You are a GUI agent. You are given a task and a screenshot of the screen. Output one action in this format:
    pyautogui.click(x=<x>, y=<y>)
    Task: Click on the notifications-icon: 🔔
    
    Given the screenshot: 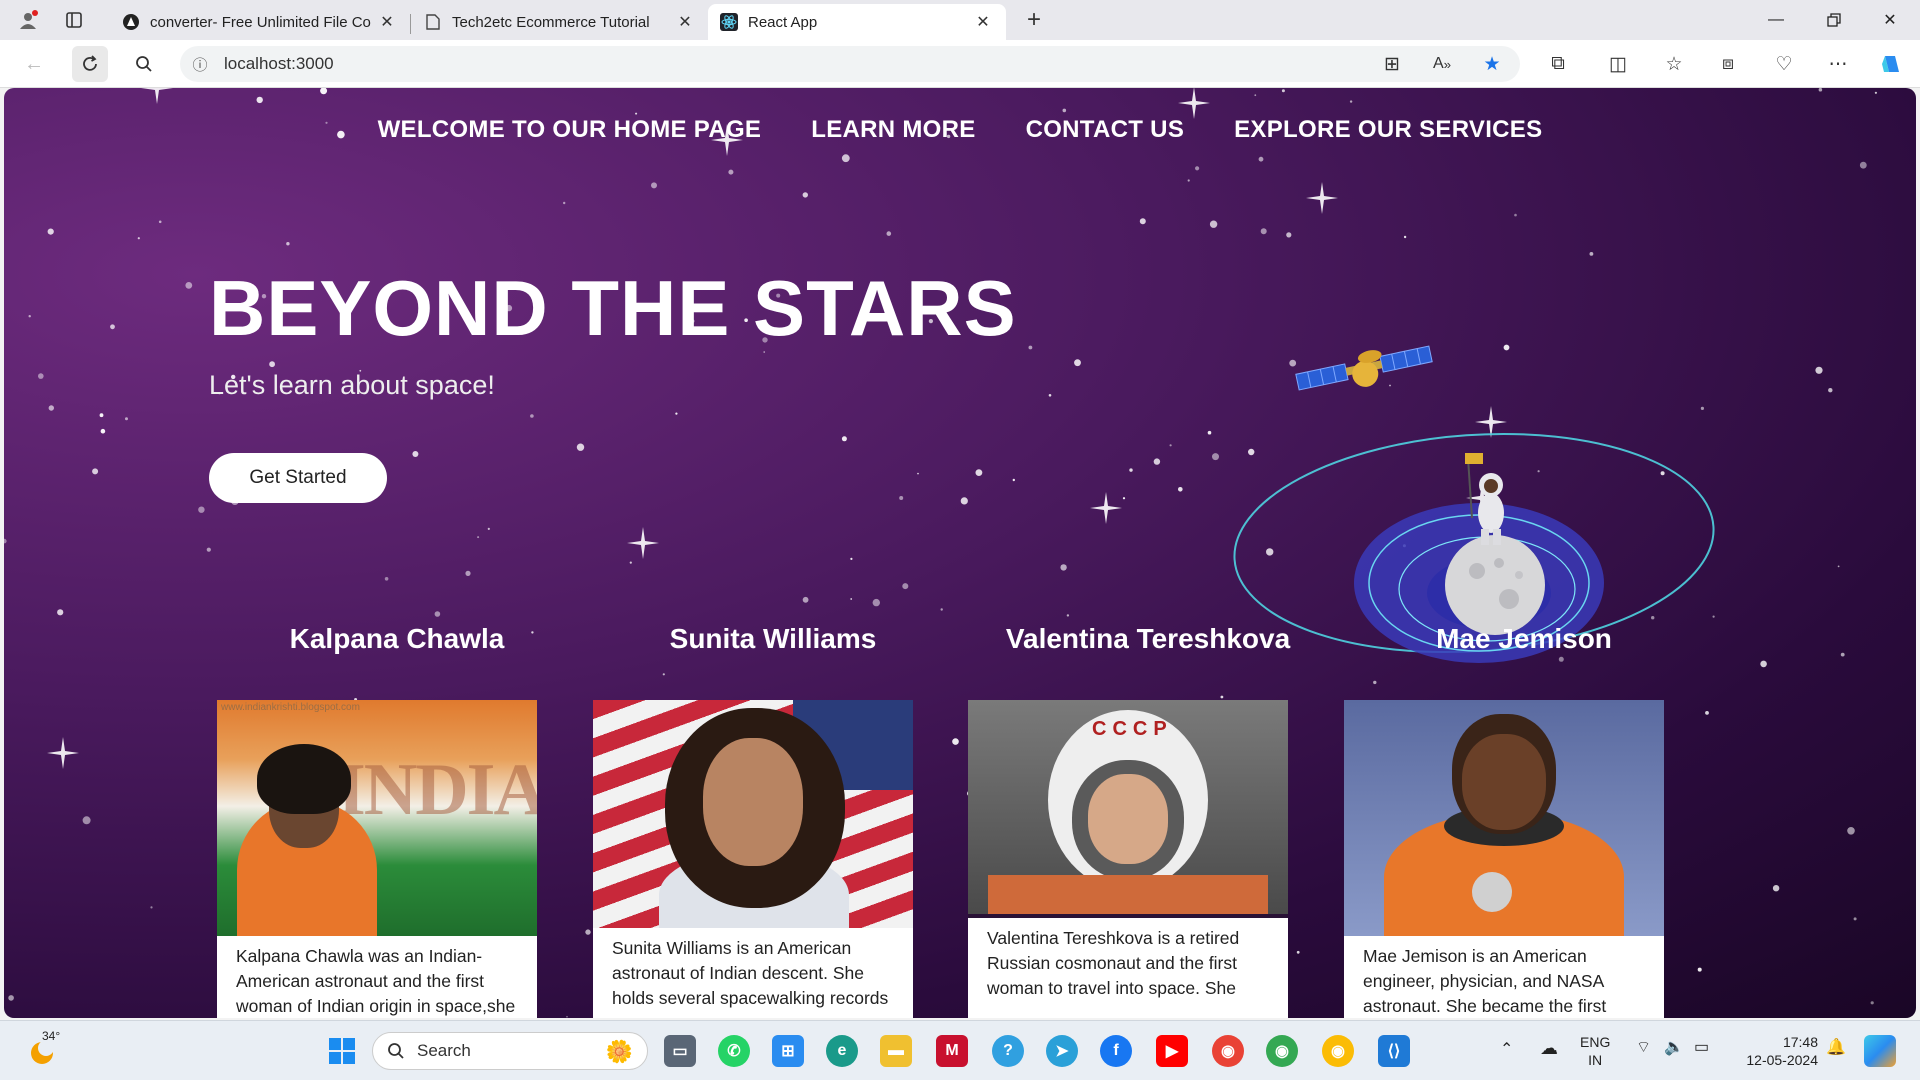 What is the action you would take?
    pyautogui.click(x=1836, y=1048)
    